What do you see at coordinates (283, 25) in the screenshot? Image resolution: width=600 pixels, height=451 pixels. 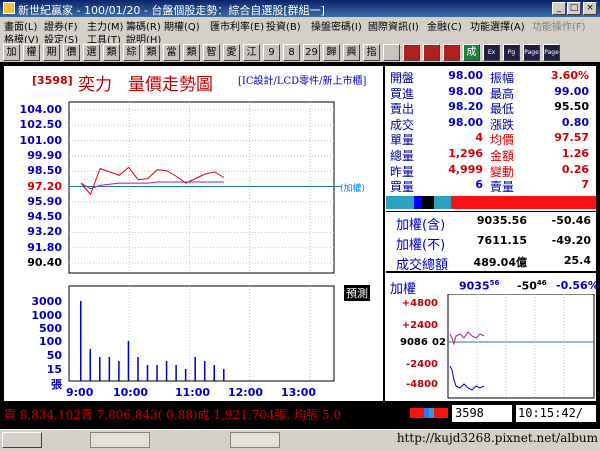 I see `menu-item: 投資(B)` at bounding box center [283, 25].